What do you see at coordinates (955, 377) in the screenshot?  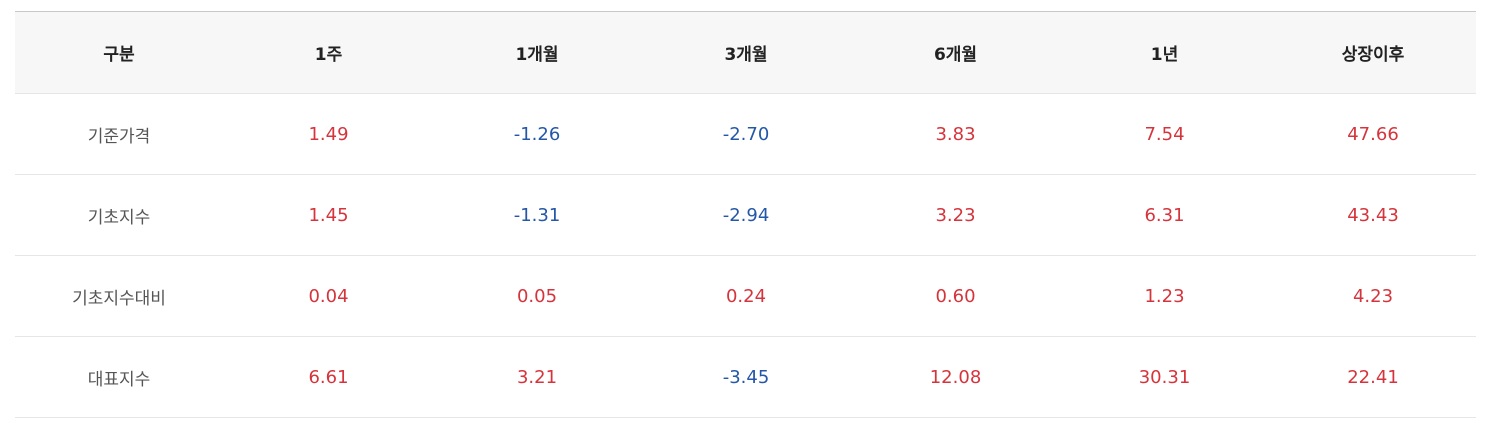 I see `table-cell: 12.08` at bounding box center [955, 377].